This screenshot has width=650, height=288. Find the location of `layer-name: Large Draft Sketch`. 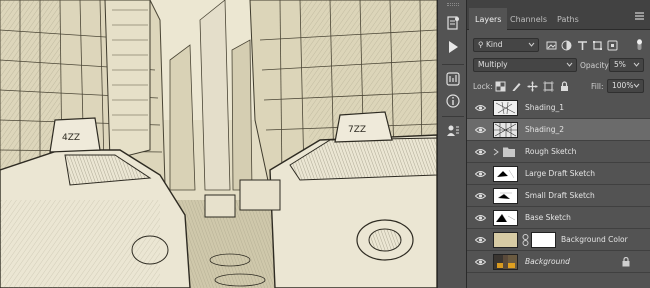

layer-name: Large Draft Sketch is located at coordinates (560, 173).